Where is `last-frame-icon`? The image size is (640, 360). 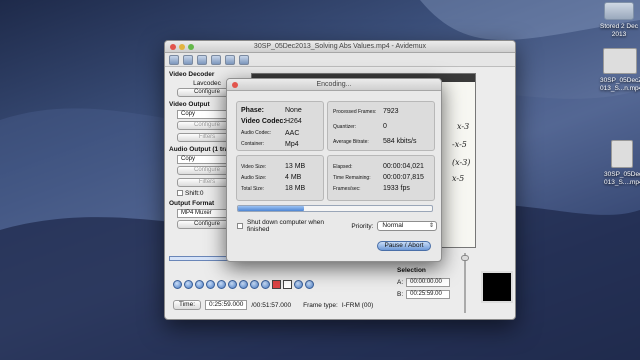
last-frame-icon is located at coordinates (265, 284).